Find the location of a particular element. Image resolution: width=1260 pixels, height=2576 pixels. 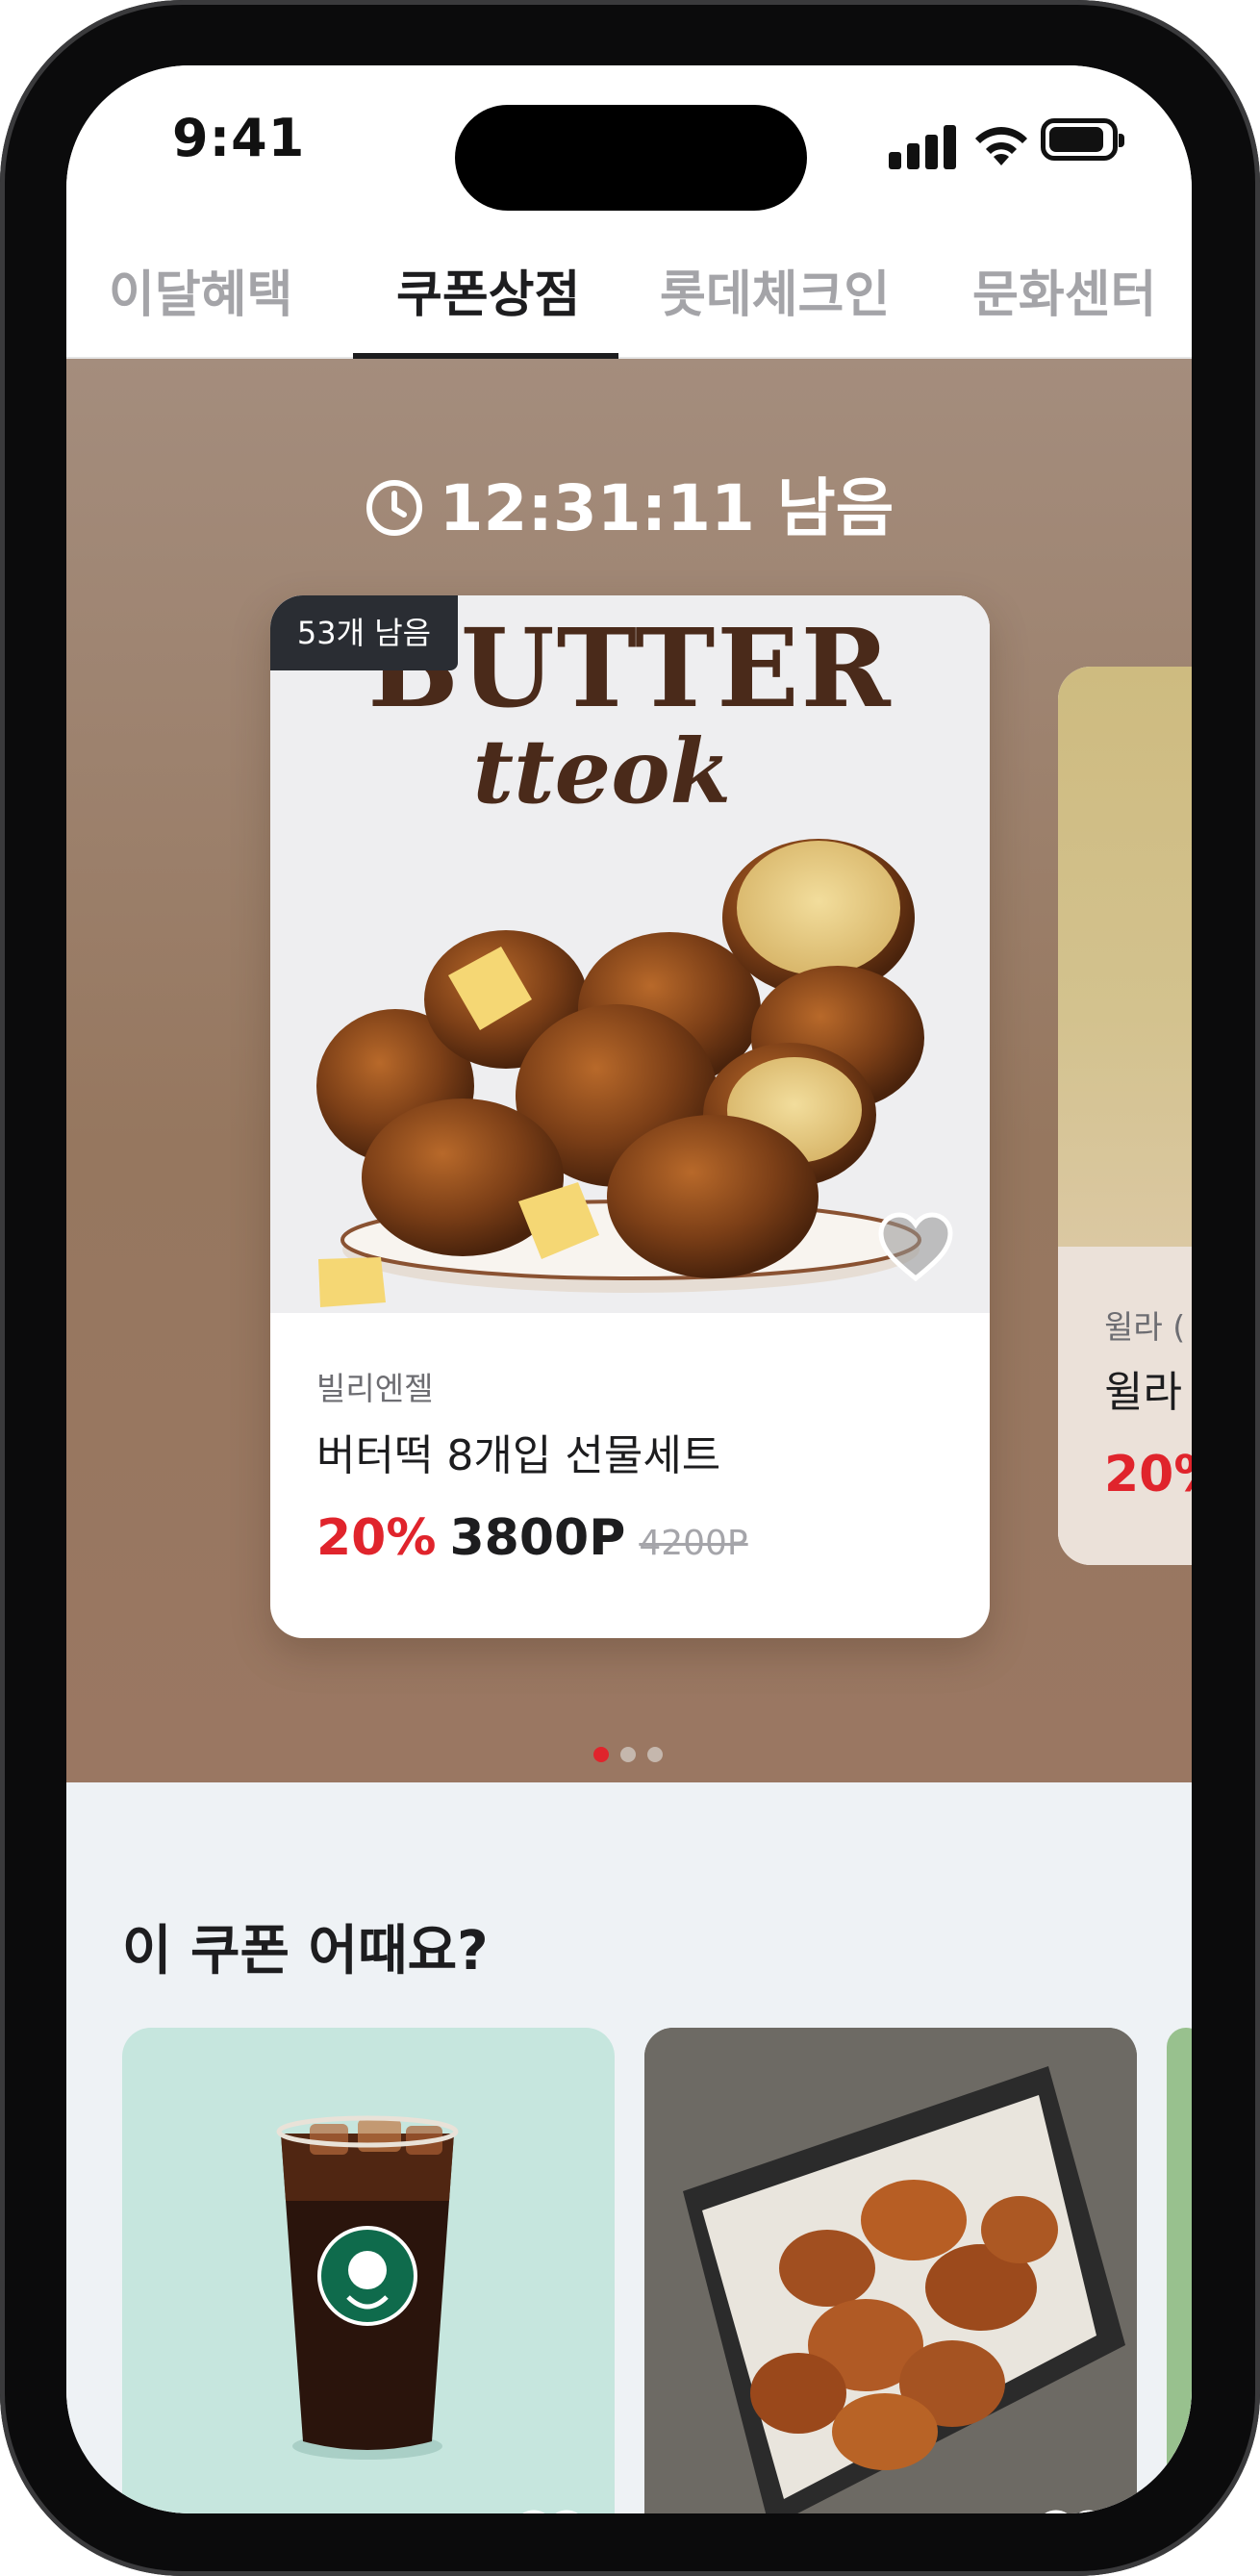

product-name: 버터떡 8개입 선물세트 is located at coordinates (519, 1455).